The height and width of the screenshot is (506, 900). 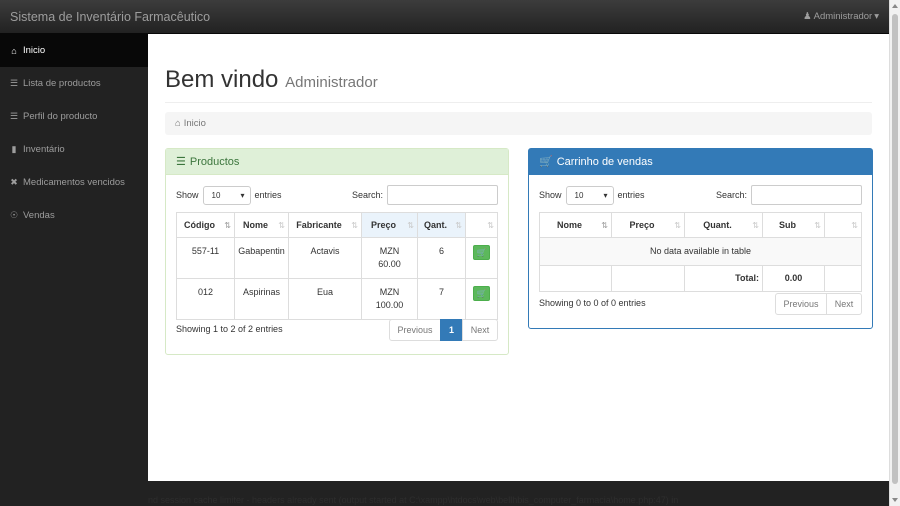 I want to click on app-brand: Sistema de Inventário Farmacêutico, so click(x=110, y=17).